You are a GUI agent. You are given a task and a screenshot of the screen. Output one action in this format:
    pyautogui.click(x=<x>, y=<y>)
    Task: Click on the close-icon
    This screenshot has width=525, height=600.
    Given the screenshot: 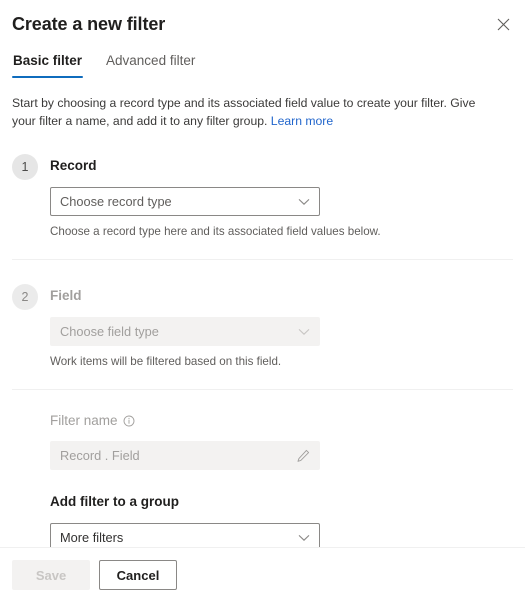 What is the action you would take?
    pyautogui.click(x=503, y=24)
    